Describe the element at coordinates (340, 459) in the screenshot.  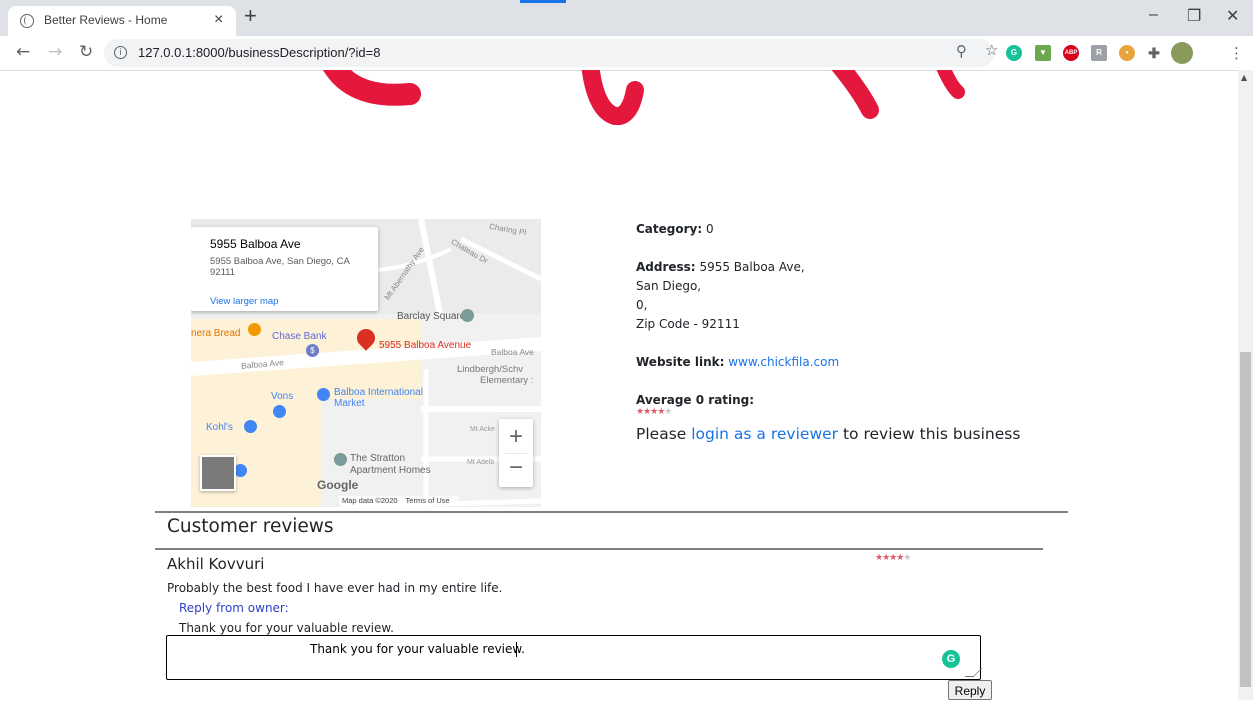
I see `apartment-pin-icon` at that location.